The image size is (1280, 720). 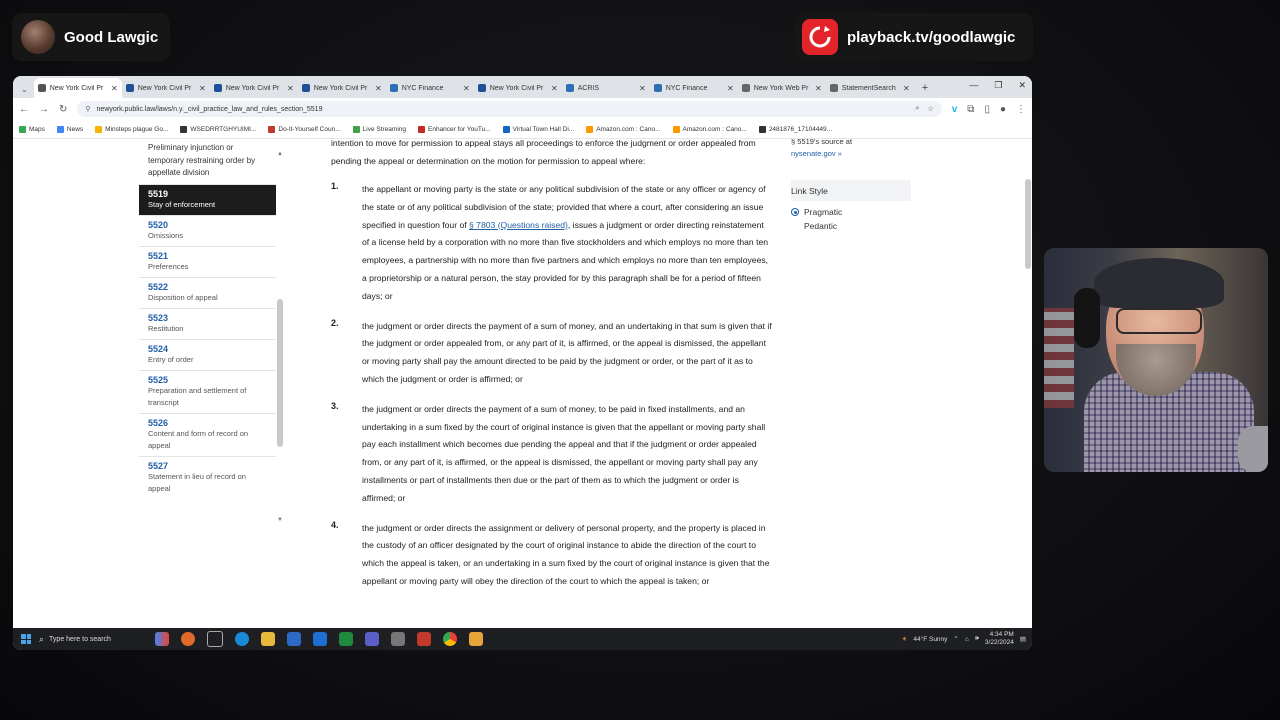 What do you see at coordinates (63, 109) in the screenshot?
I see `reload-icon: ↻` at bounding box center [63, 109].